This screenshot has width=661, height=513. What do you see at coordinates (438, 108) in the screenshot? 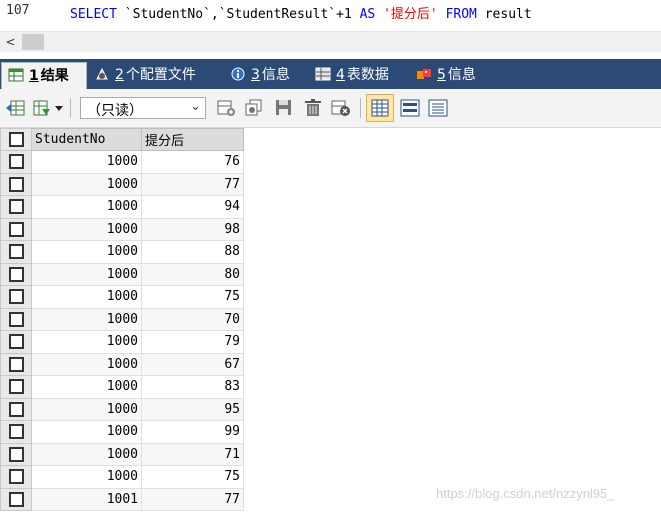
I see `text-view-icon` at bounding box center [438, 108].